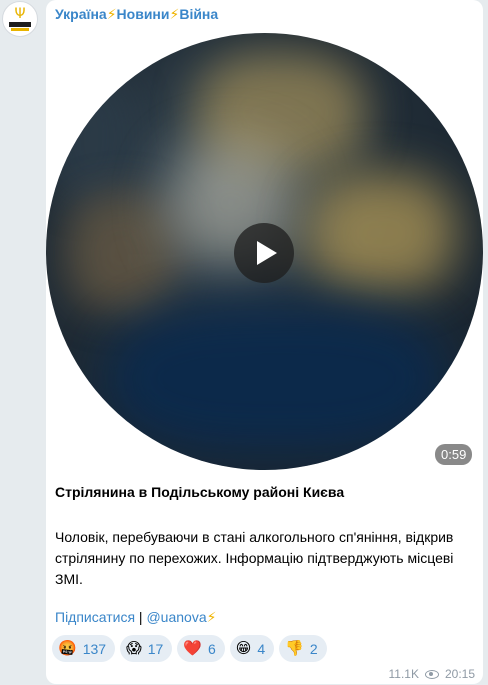 The height and width of the screenshot is (685, 488). I want to click on reaction-thumbs-down: 👎 2, so click(303, 648).